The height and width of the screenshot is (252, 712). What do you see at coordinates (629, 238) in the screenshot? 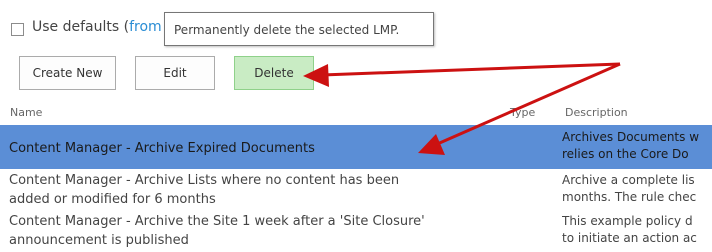
I see `row-description-line: to initiate an action ac` at bounding box center [629, 238].